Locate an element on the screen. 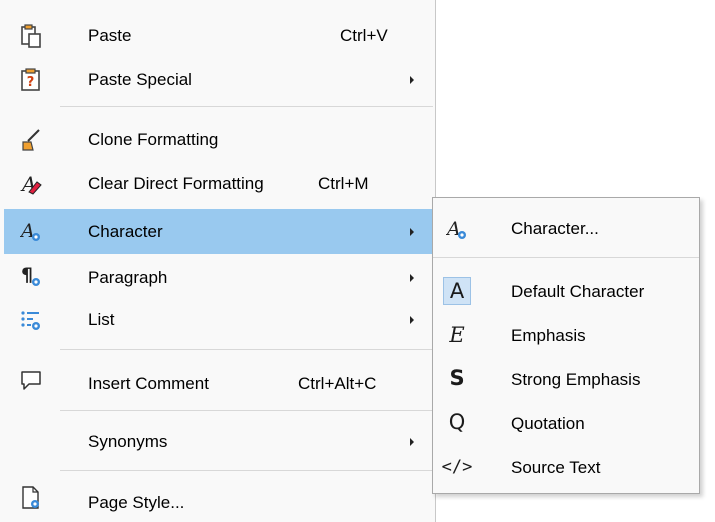  strong-emphasis-icon: S is located at coordinates (457, 378).